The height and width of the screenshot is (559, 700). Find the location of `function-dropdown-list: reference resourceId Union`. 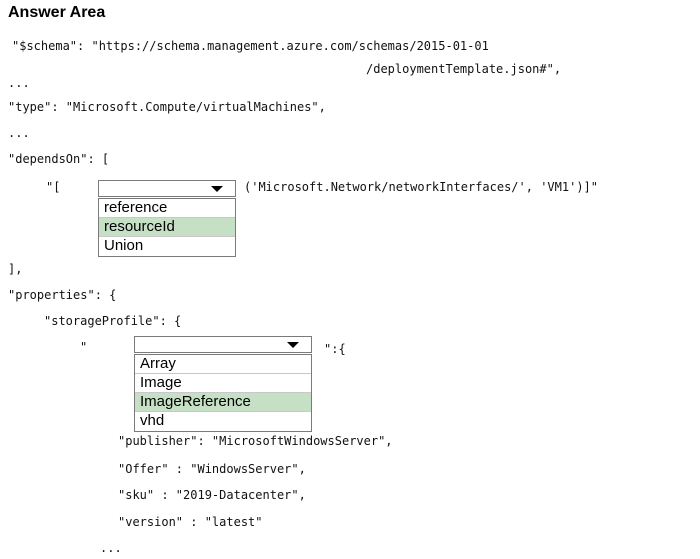

function-dropdown-list: reference resourceId Union is located at coordinates (167, 227).